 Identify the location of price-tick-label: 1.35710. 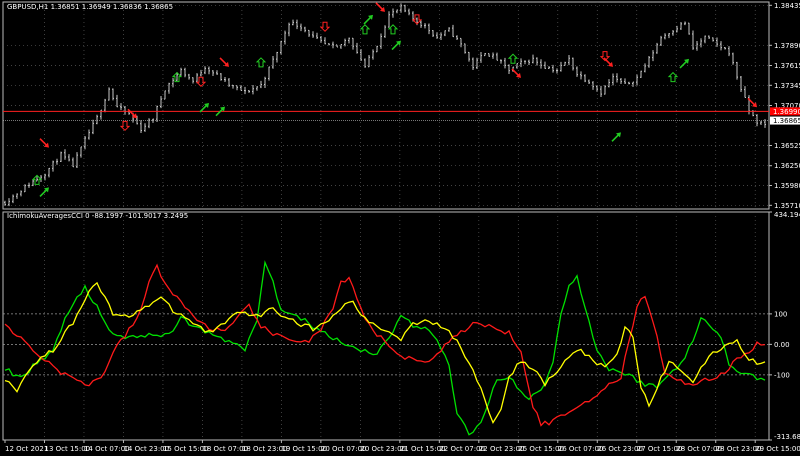
(787, 206).